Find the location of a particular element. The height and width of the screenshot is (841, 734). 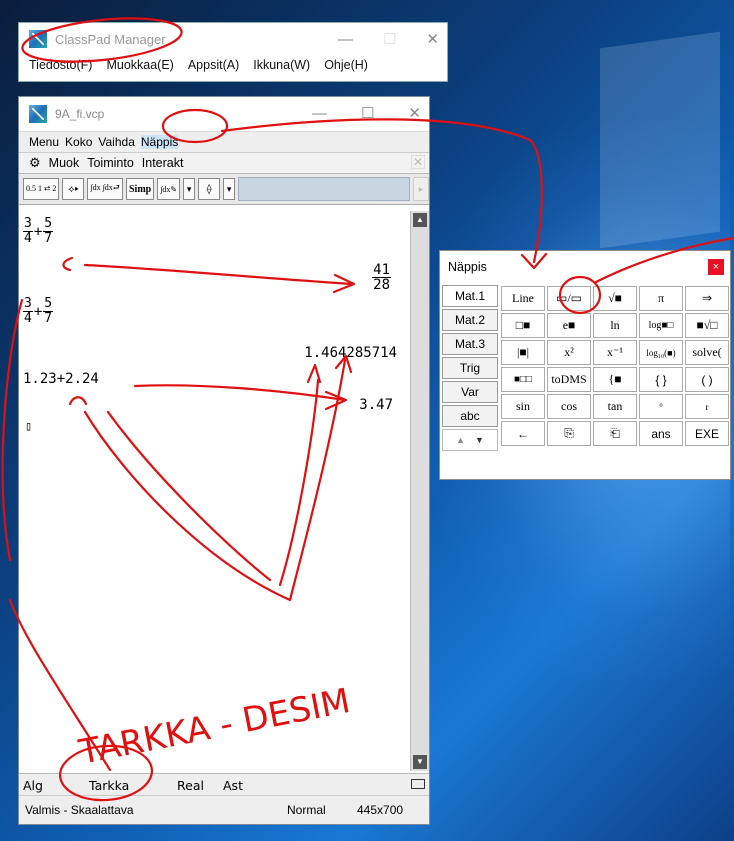

key-backspace: ← is located at coordinates (523, 433).